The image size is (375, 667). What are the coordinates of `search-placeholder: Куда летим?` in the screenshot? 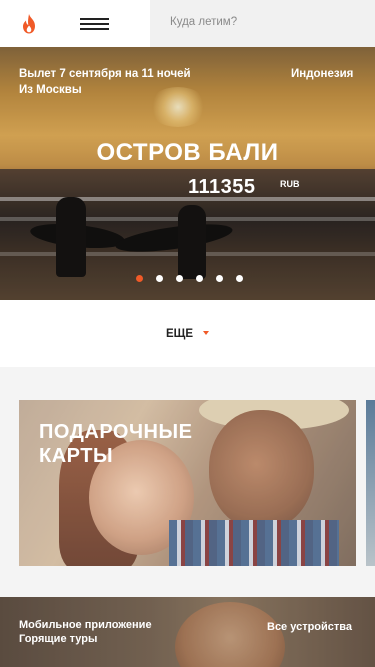 It's located at (204, 22).